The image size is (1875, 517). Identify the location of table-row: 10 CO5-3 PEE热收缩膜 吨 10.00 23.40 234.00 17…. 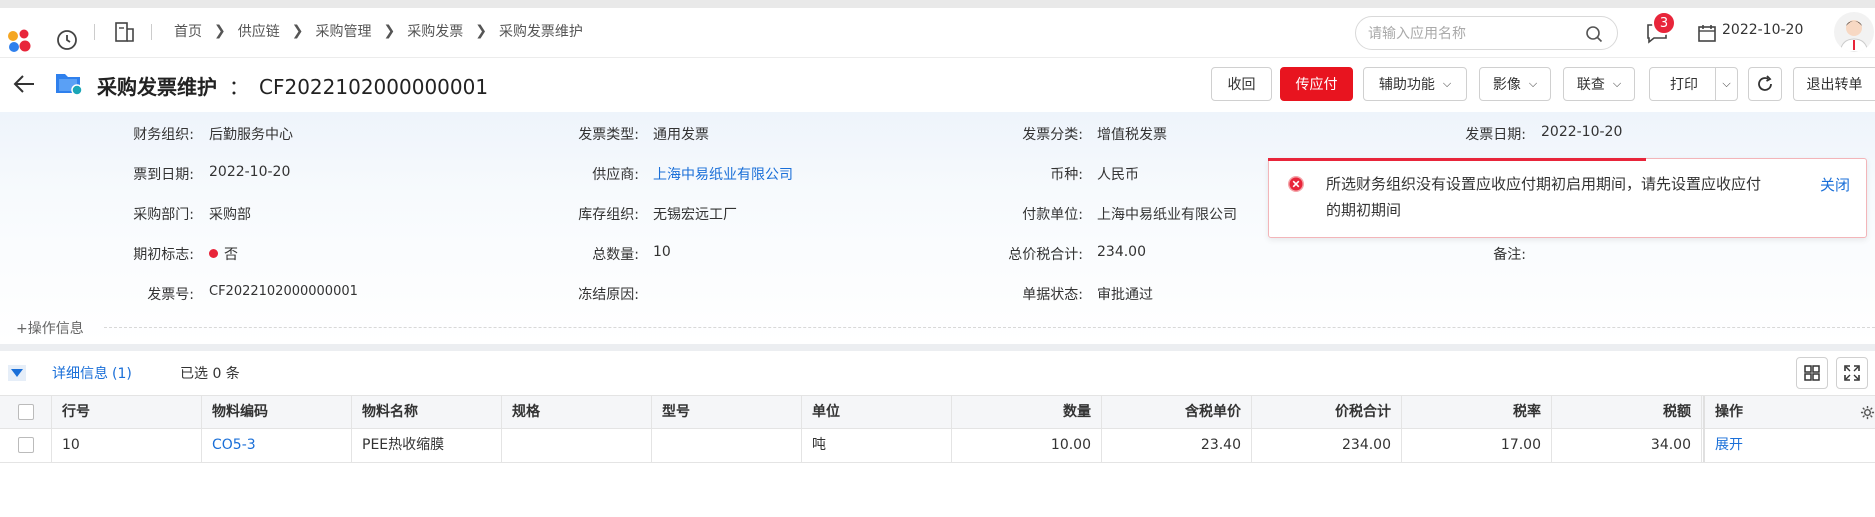
(937, 446).